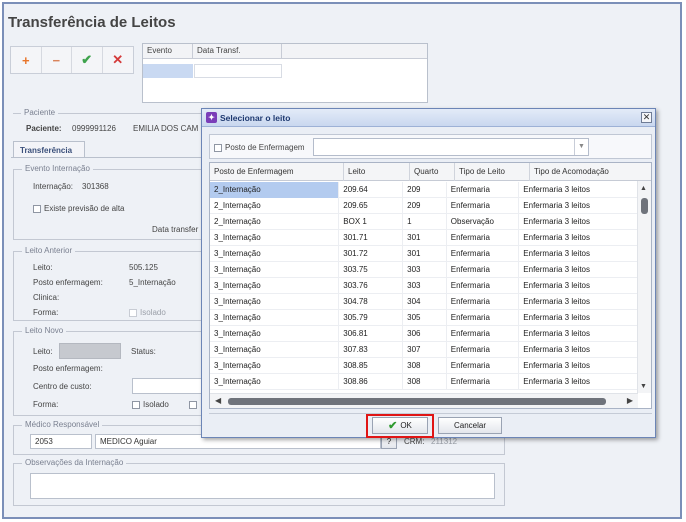 The image size is (686, 522). Describe the element at coordinates (444, 441) in the screenshot. I see `crm-value: 211312` at that location.